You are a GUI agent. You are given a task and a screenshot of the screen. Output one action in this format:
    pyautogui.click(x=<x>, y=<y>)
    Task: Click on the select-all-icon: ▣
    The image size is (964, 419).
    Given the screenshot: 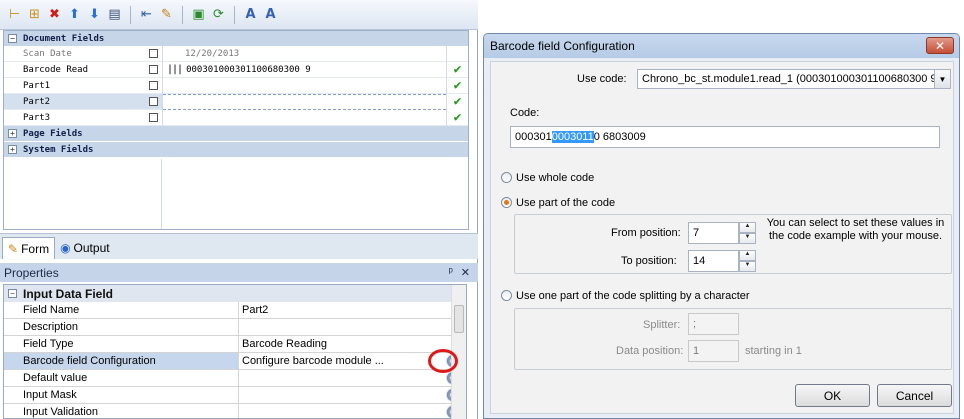 What is the action you would take?
    pyautogui.click(x=198, y=14)
    